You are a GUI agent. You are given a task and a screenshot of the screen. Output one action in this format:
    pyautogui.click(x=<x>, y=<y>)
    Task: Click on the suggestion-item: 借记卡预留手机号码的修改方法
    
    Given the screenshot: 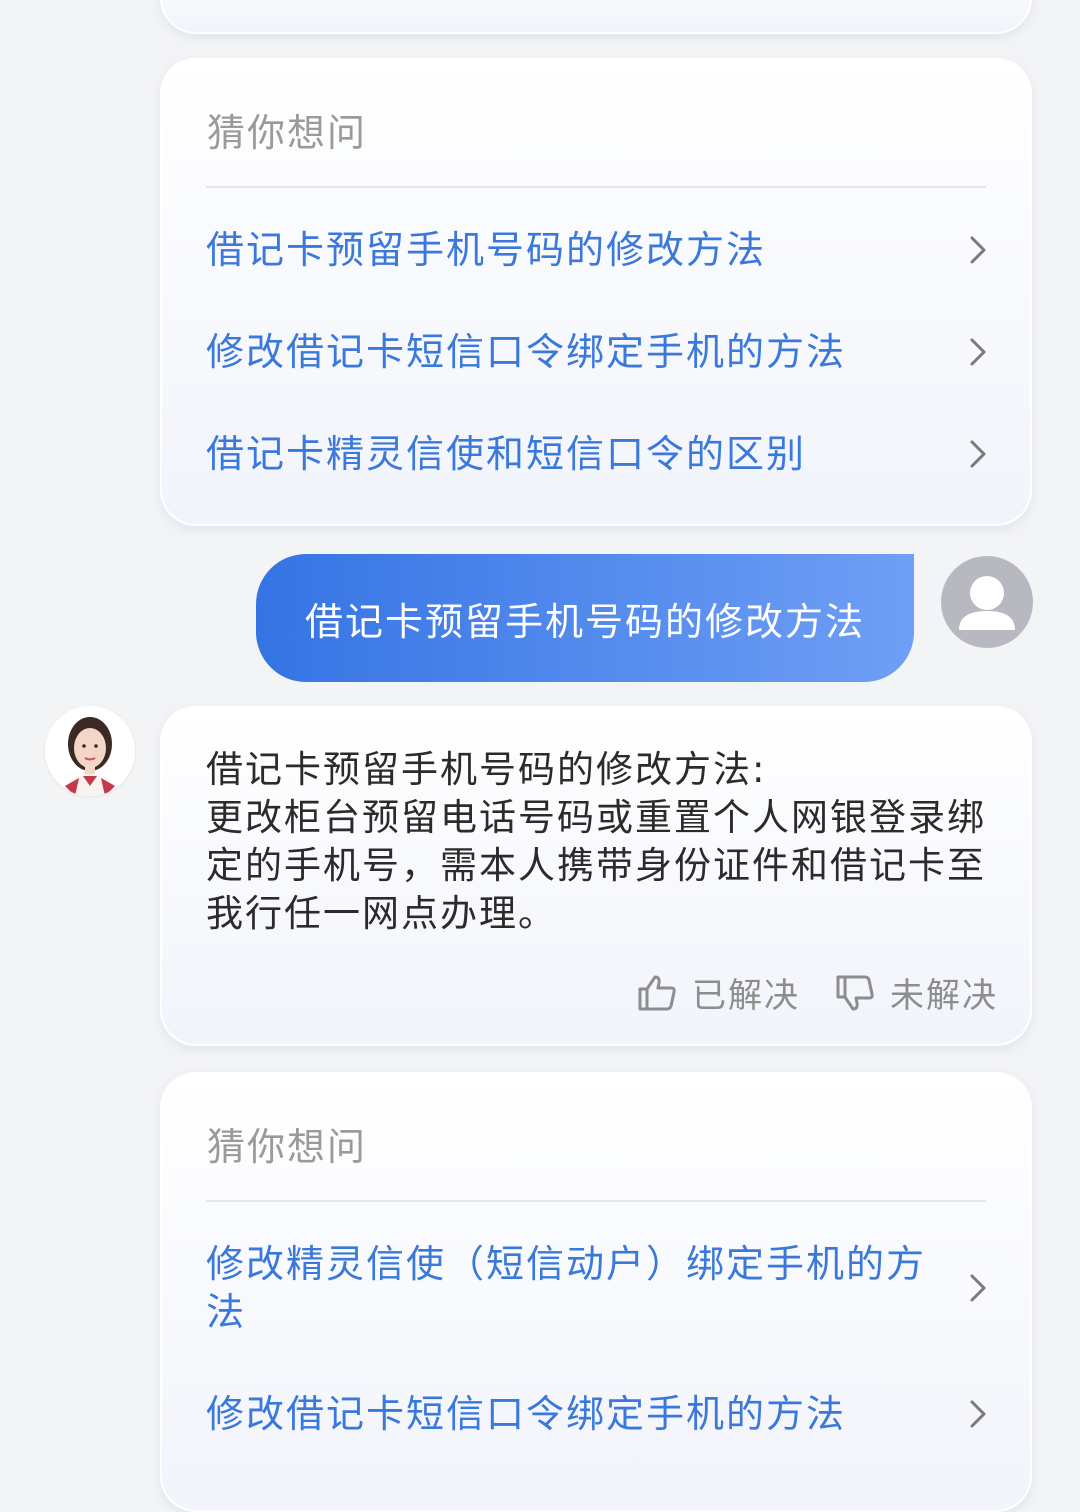 What is the action you would take?
    pyautogui.click(x=599, y=250)
    